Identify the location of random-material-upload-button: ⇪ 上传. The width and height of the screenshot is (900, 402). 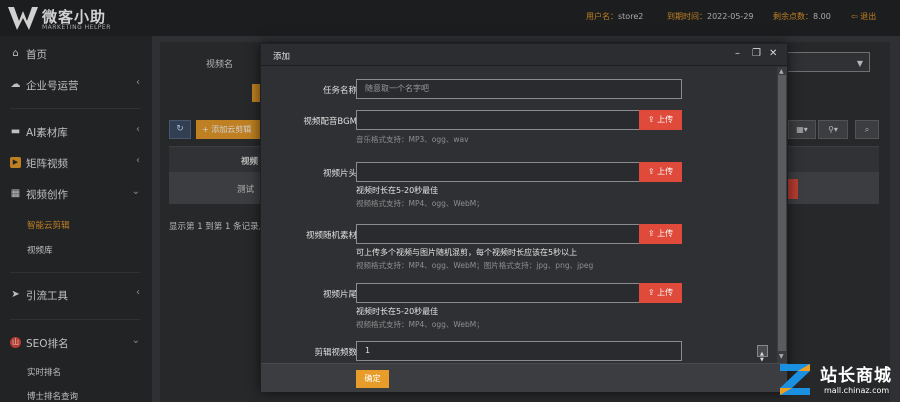
(660, 234).